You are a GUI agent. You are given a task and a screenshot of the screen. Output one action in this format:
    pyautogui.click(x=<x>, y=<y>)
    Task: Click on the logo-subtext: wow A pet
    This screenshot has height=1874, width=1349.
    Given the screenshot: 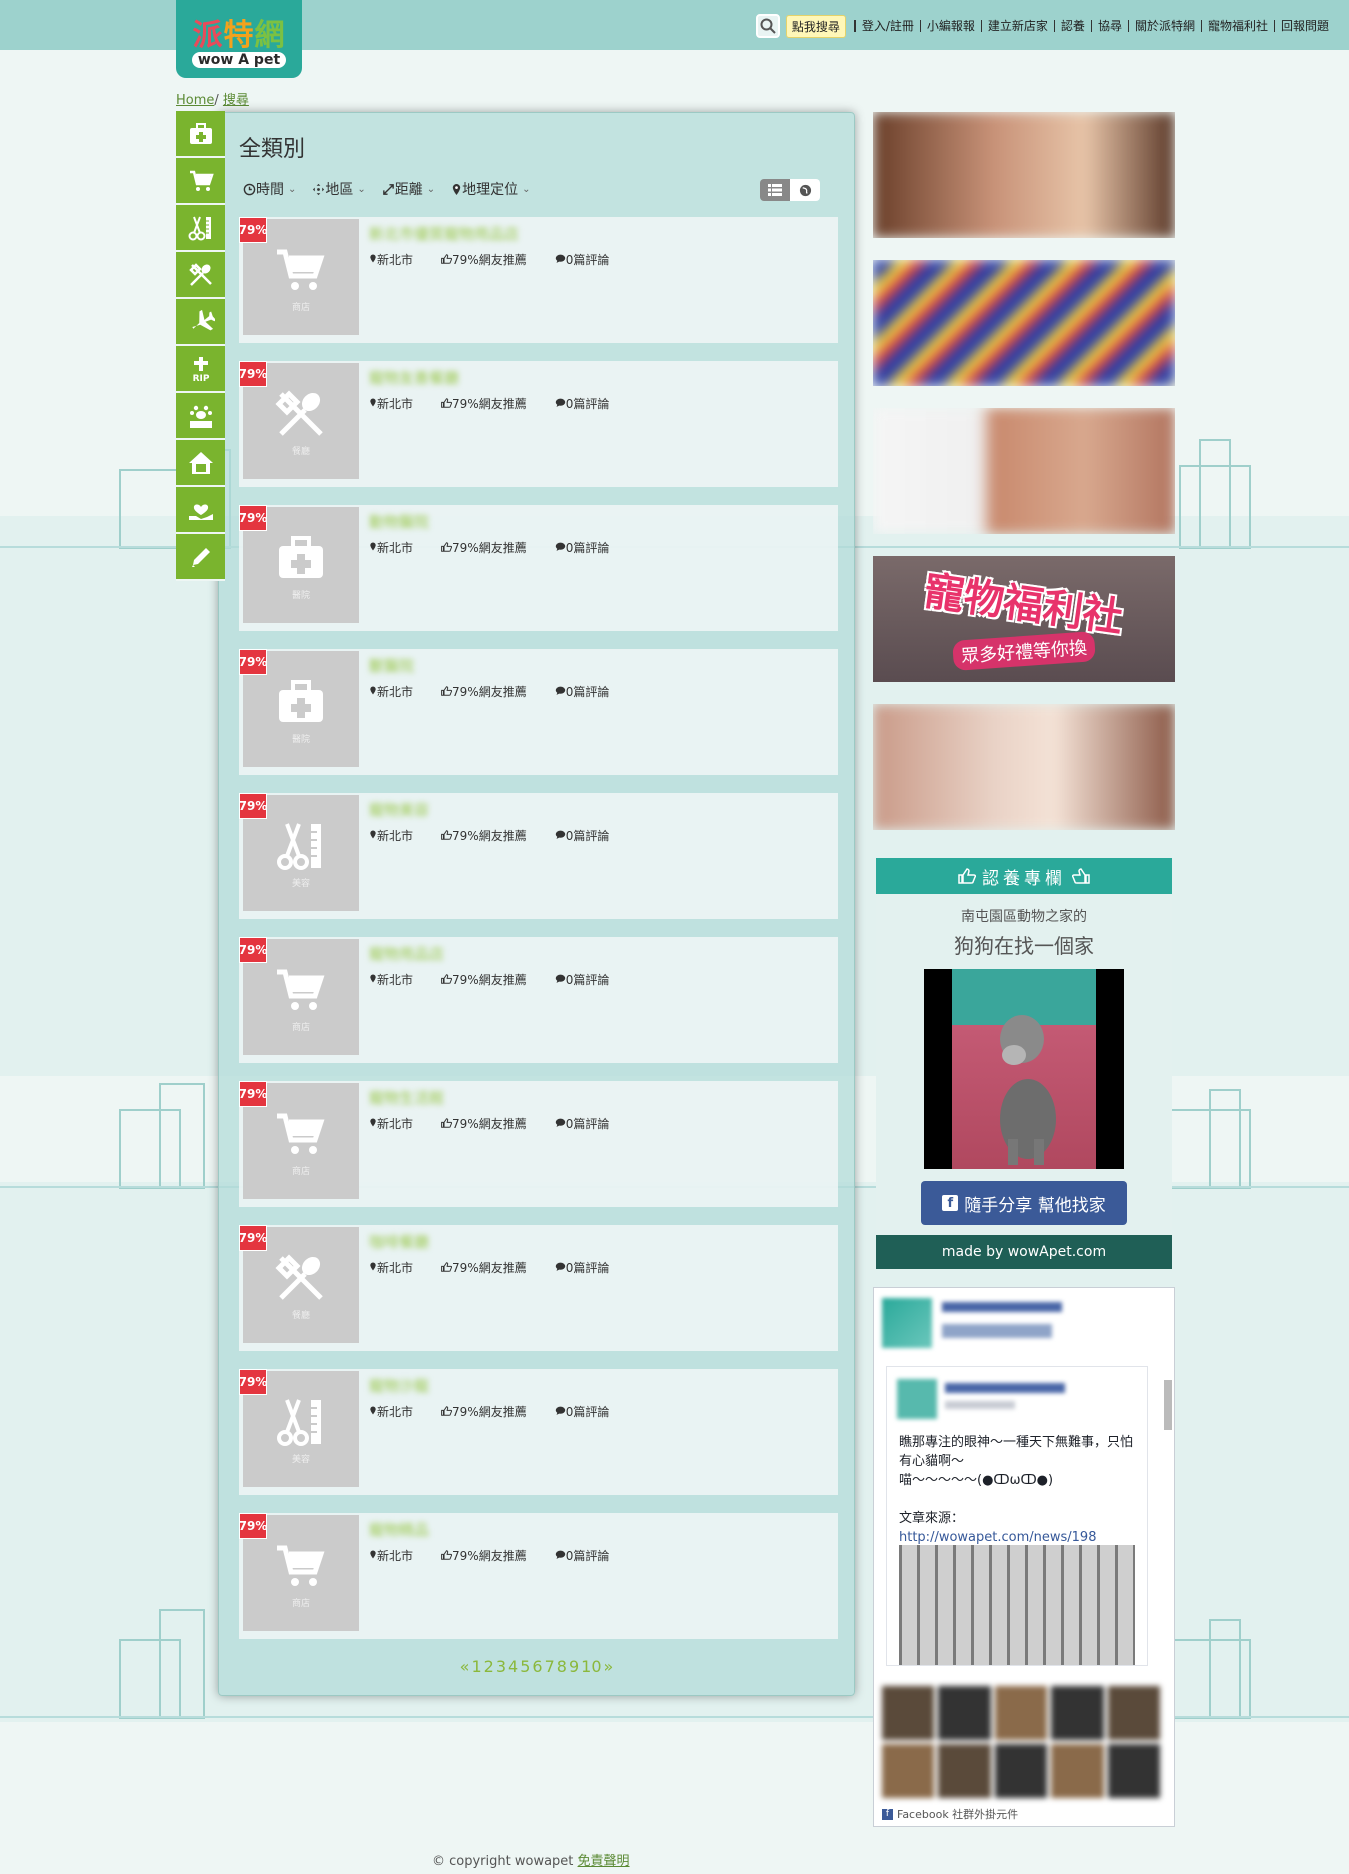 What is the action you would take?
    pyautogui.click(x=239, y=60)
    